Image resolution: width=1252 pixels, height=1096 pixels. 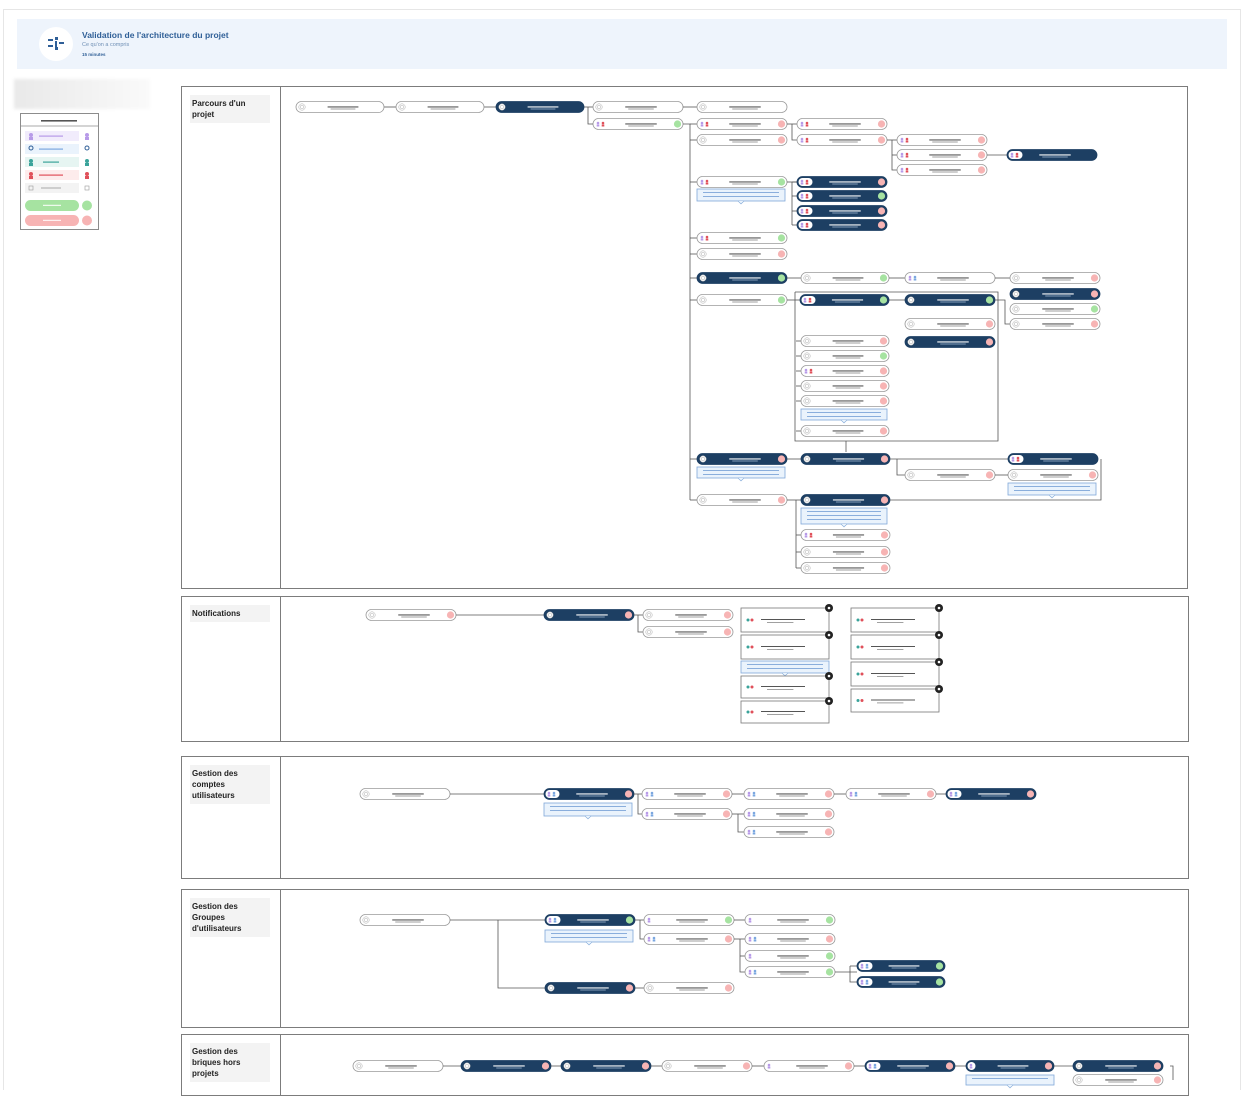 What do you see at coordinates (155, 35) in the screenshot?
I see `page-title: Validation de l'architecture du projet` at bounding box center [155, 35].